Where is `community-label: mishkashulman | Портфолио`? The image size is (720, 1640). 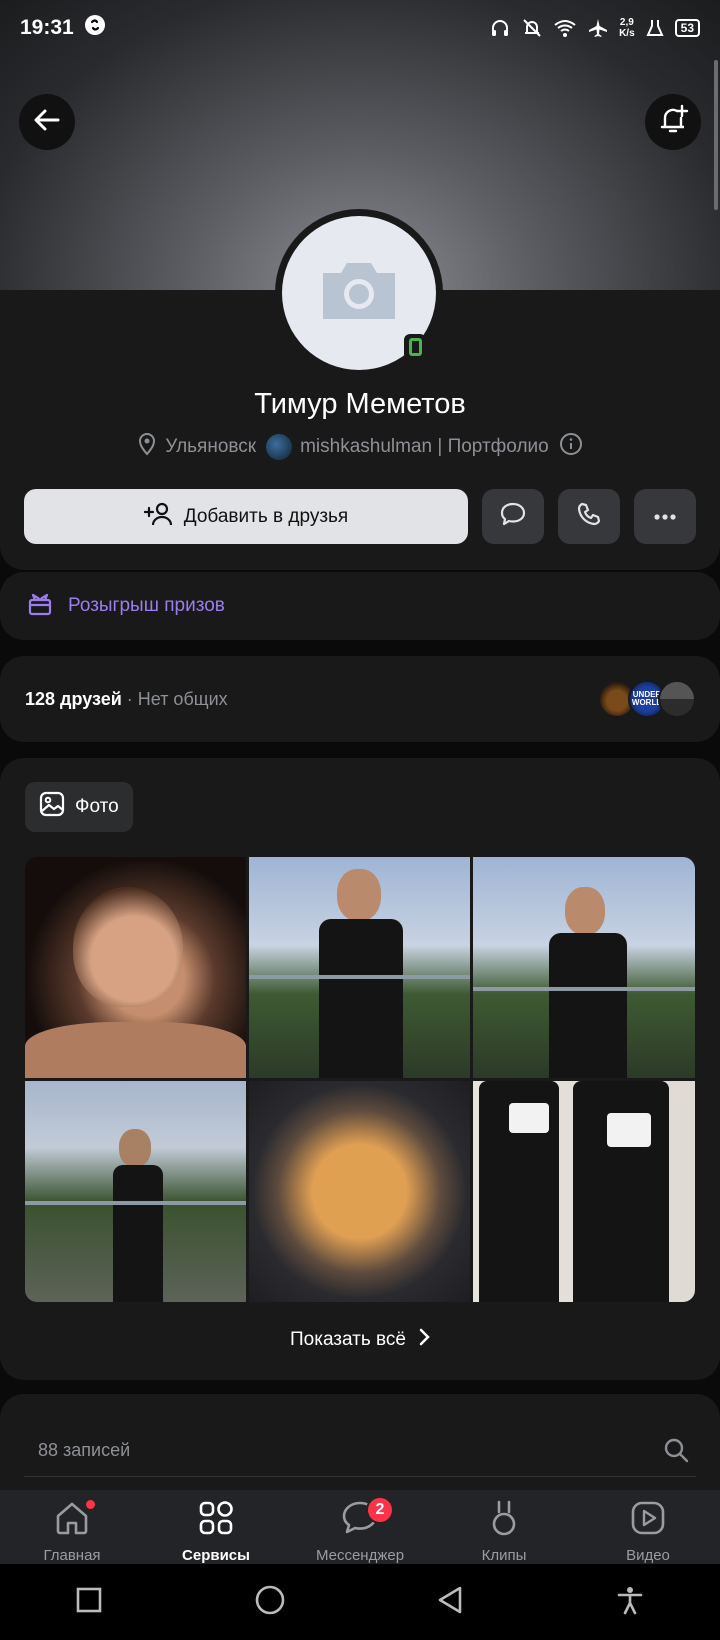 community-label: mishkashulman | Портфолио is located at coordinates (424, 446).